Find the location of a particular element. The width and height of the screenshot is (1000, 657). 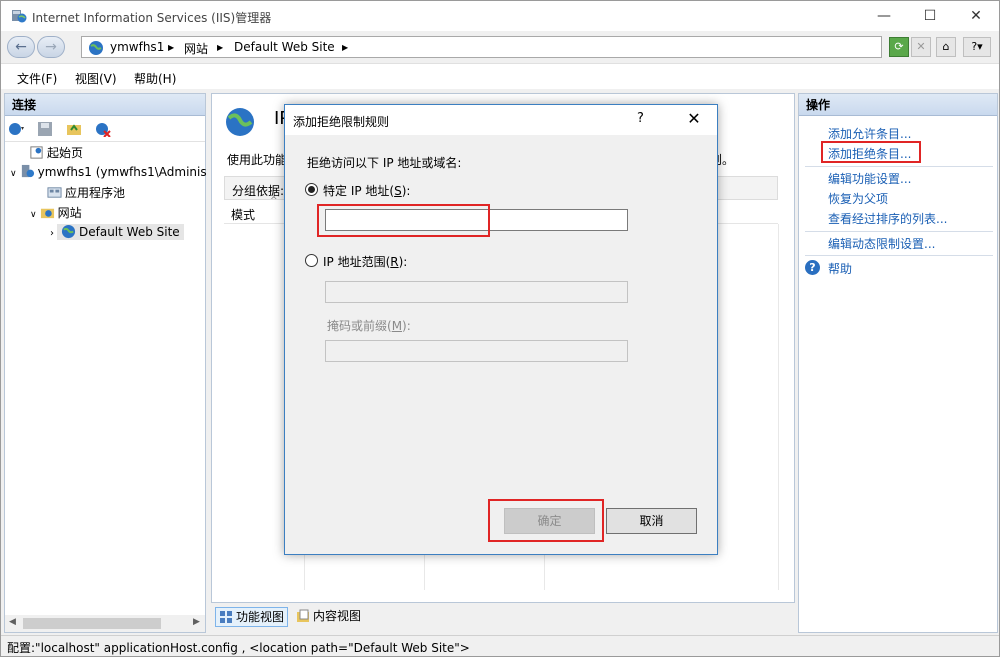

tab-features-label: 功能视图 is located at coordinates (260, 617).